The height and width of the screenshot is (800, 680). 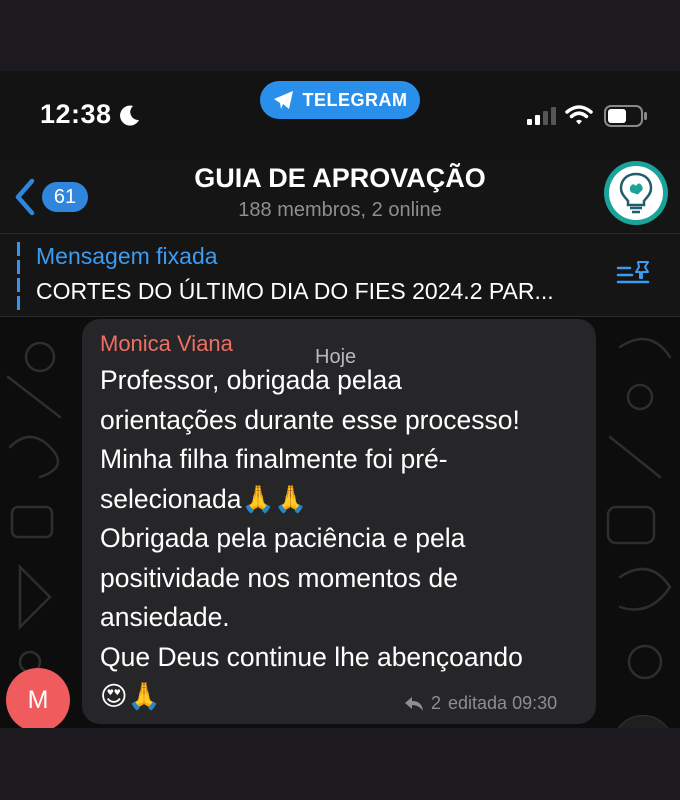 I want to click on message-line: Que Deus continue lhe abençoando, so click(x=311, y=656).